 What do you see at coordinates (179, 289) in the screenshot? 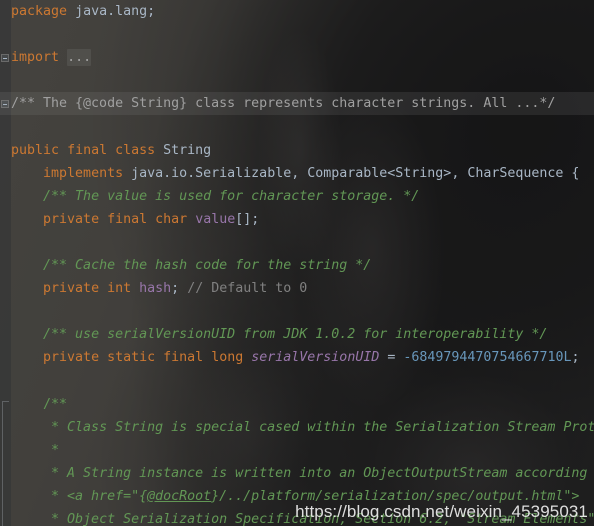
I see `line-field-hash-token-6: ;` at bounding box center [179, 289].